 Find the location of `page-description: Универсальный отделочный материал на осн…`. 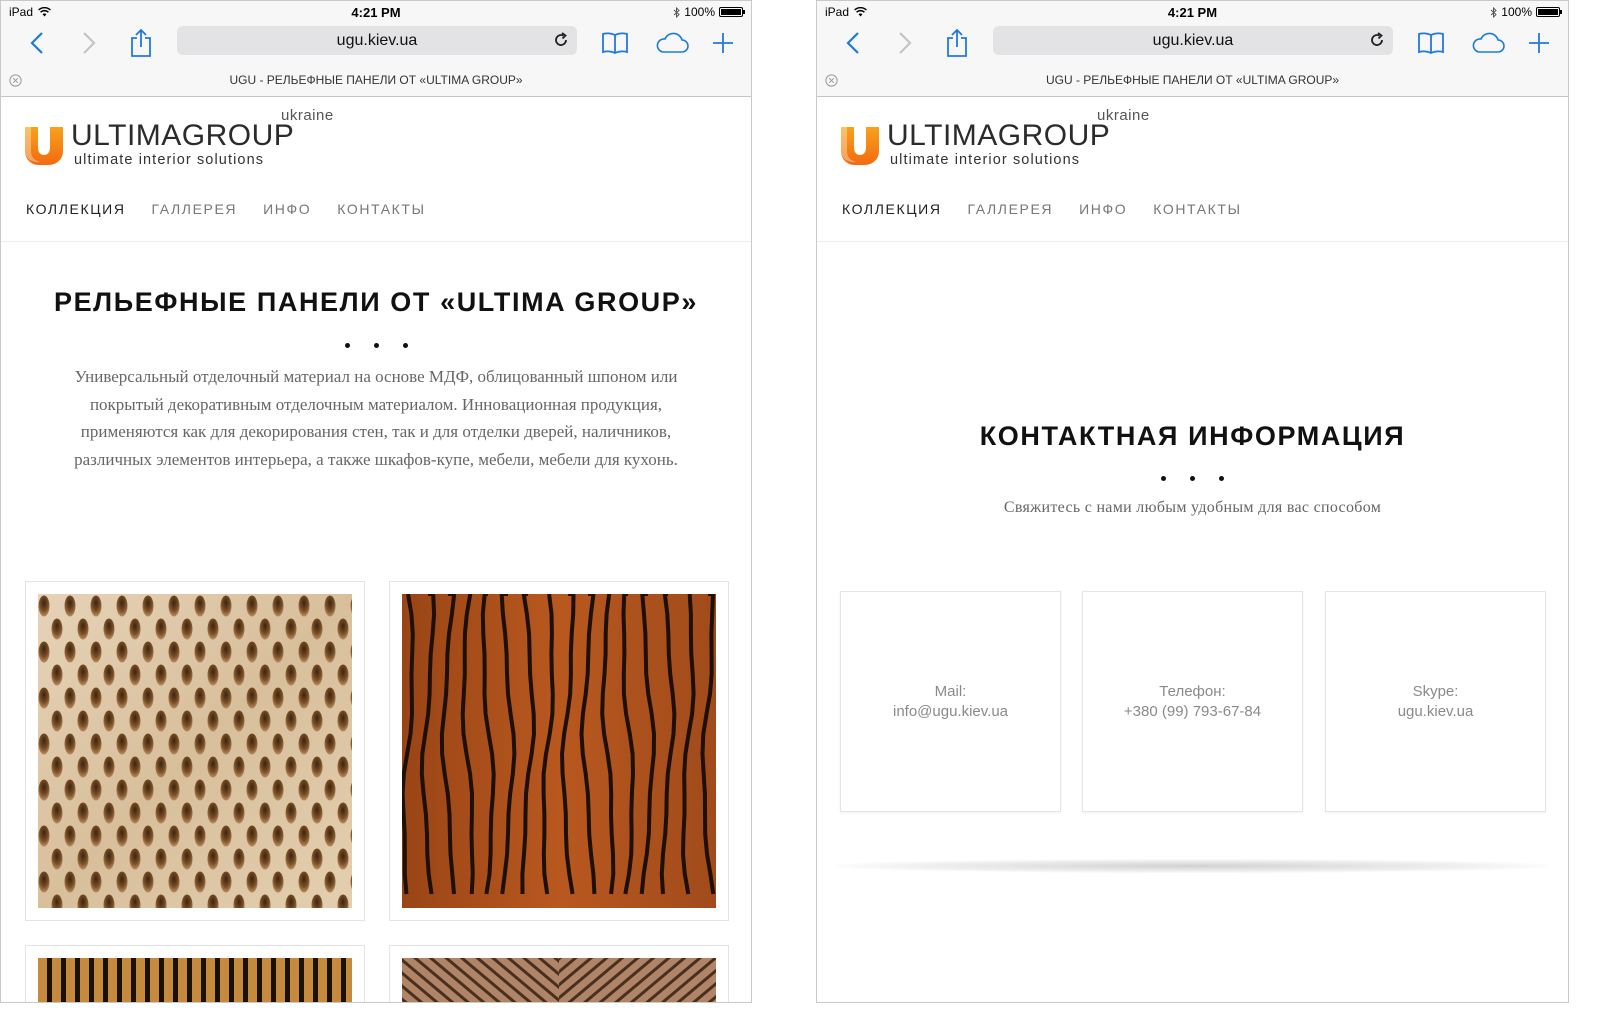

page-description: Универсальный отделочный материал на осн… is located at coordinates (376, 418).